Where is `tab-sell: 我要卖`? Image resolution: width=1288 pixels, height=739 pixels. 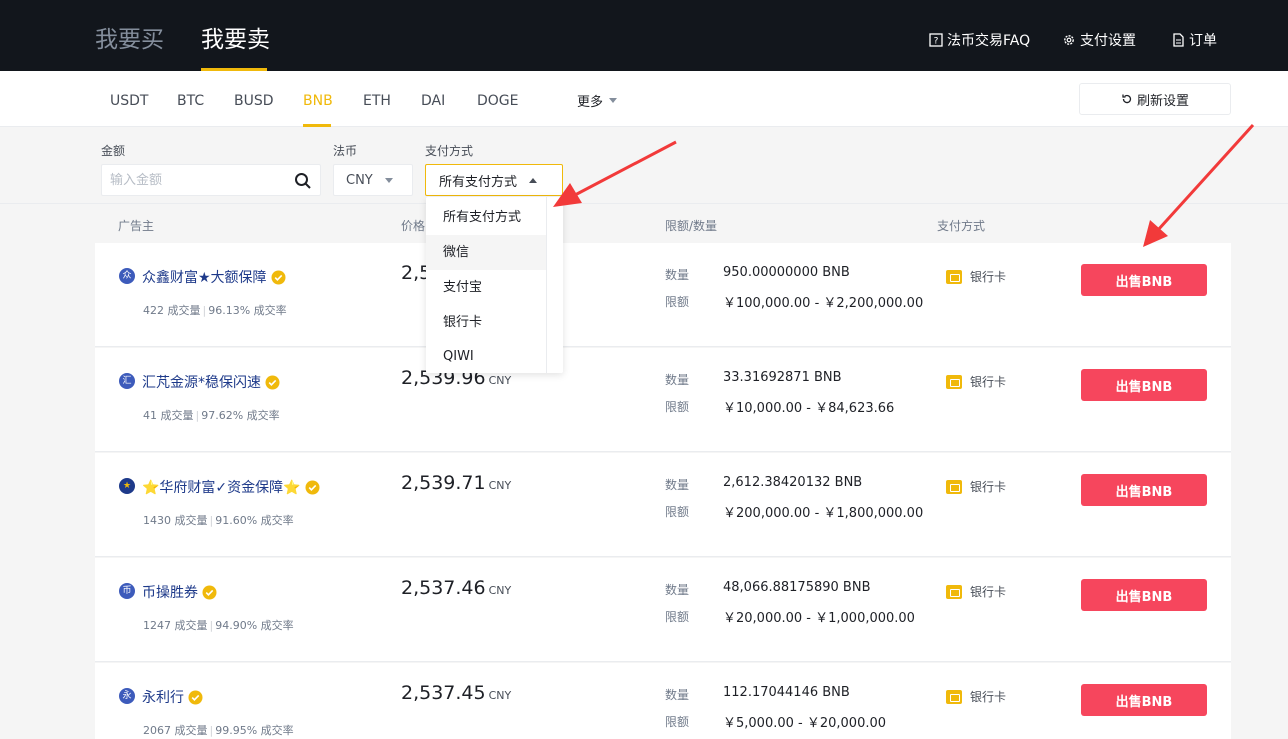 tab-sell: 我要卖 is located at coordinates (235, 40).